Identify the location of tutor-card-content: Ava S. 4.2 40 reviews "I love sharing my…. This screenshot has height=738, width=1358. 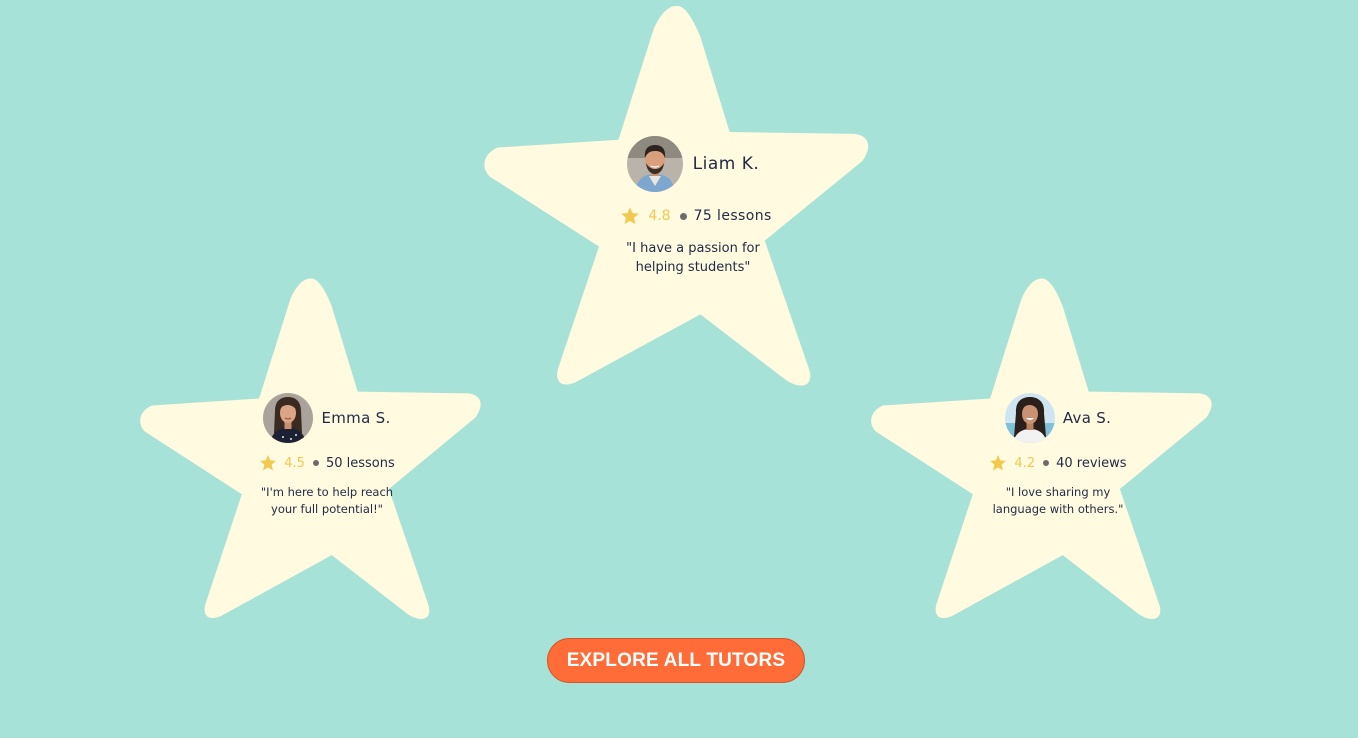
(1058, 455).